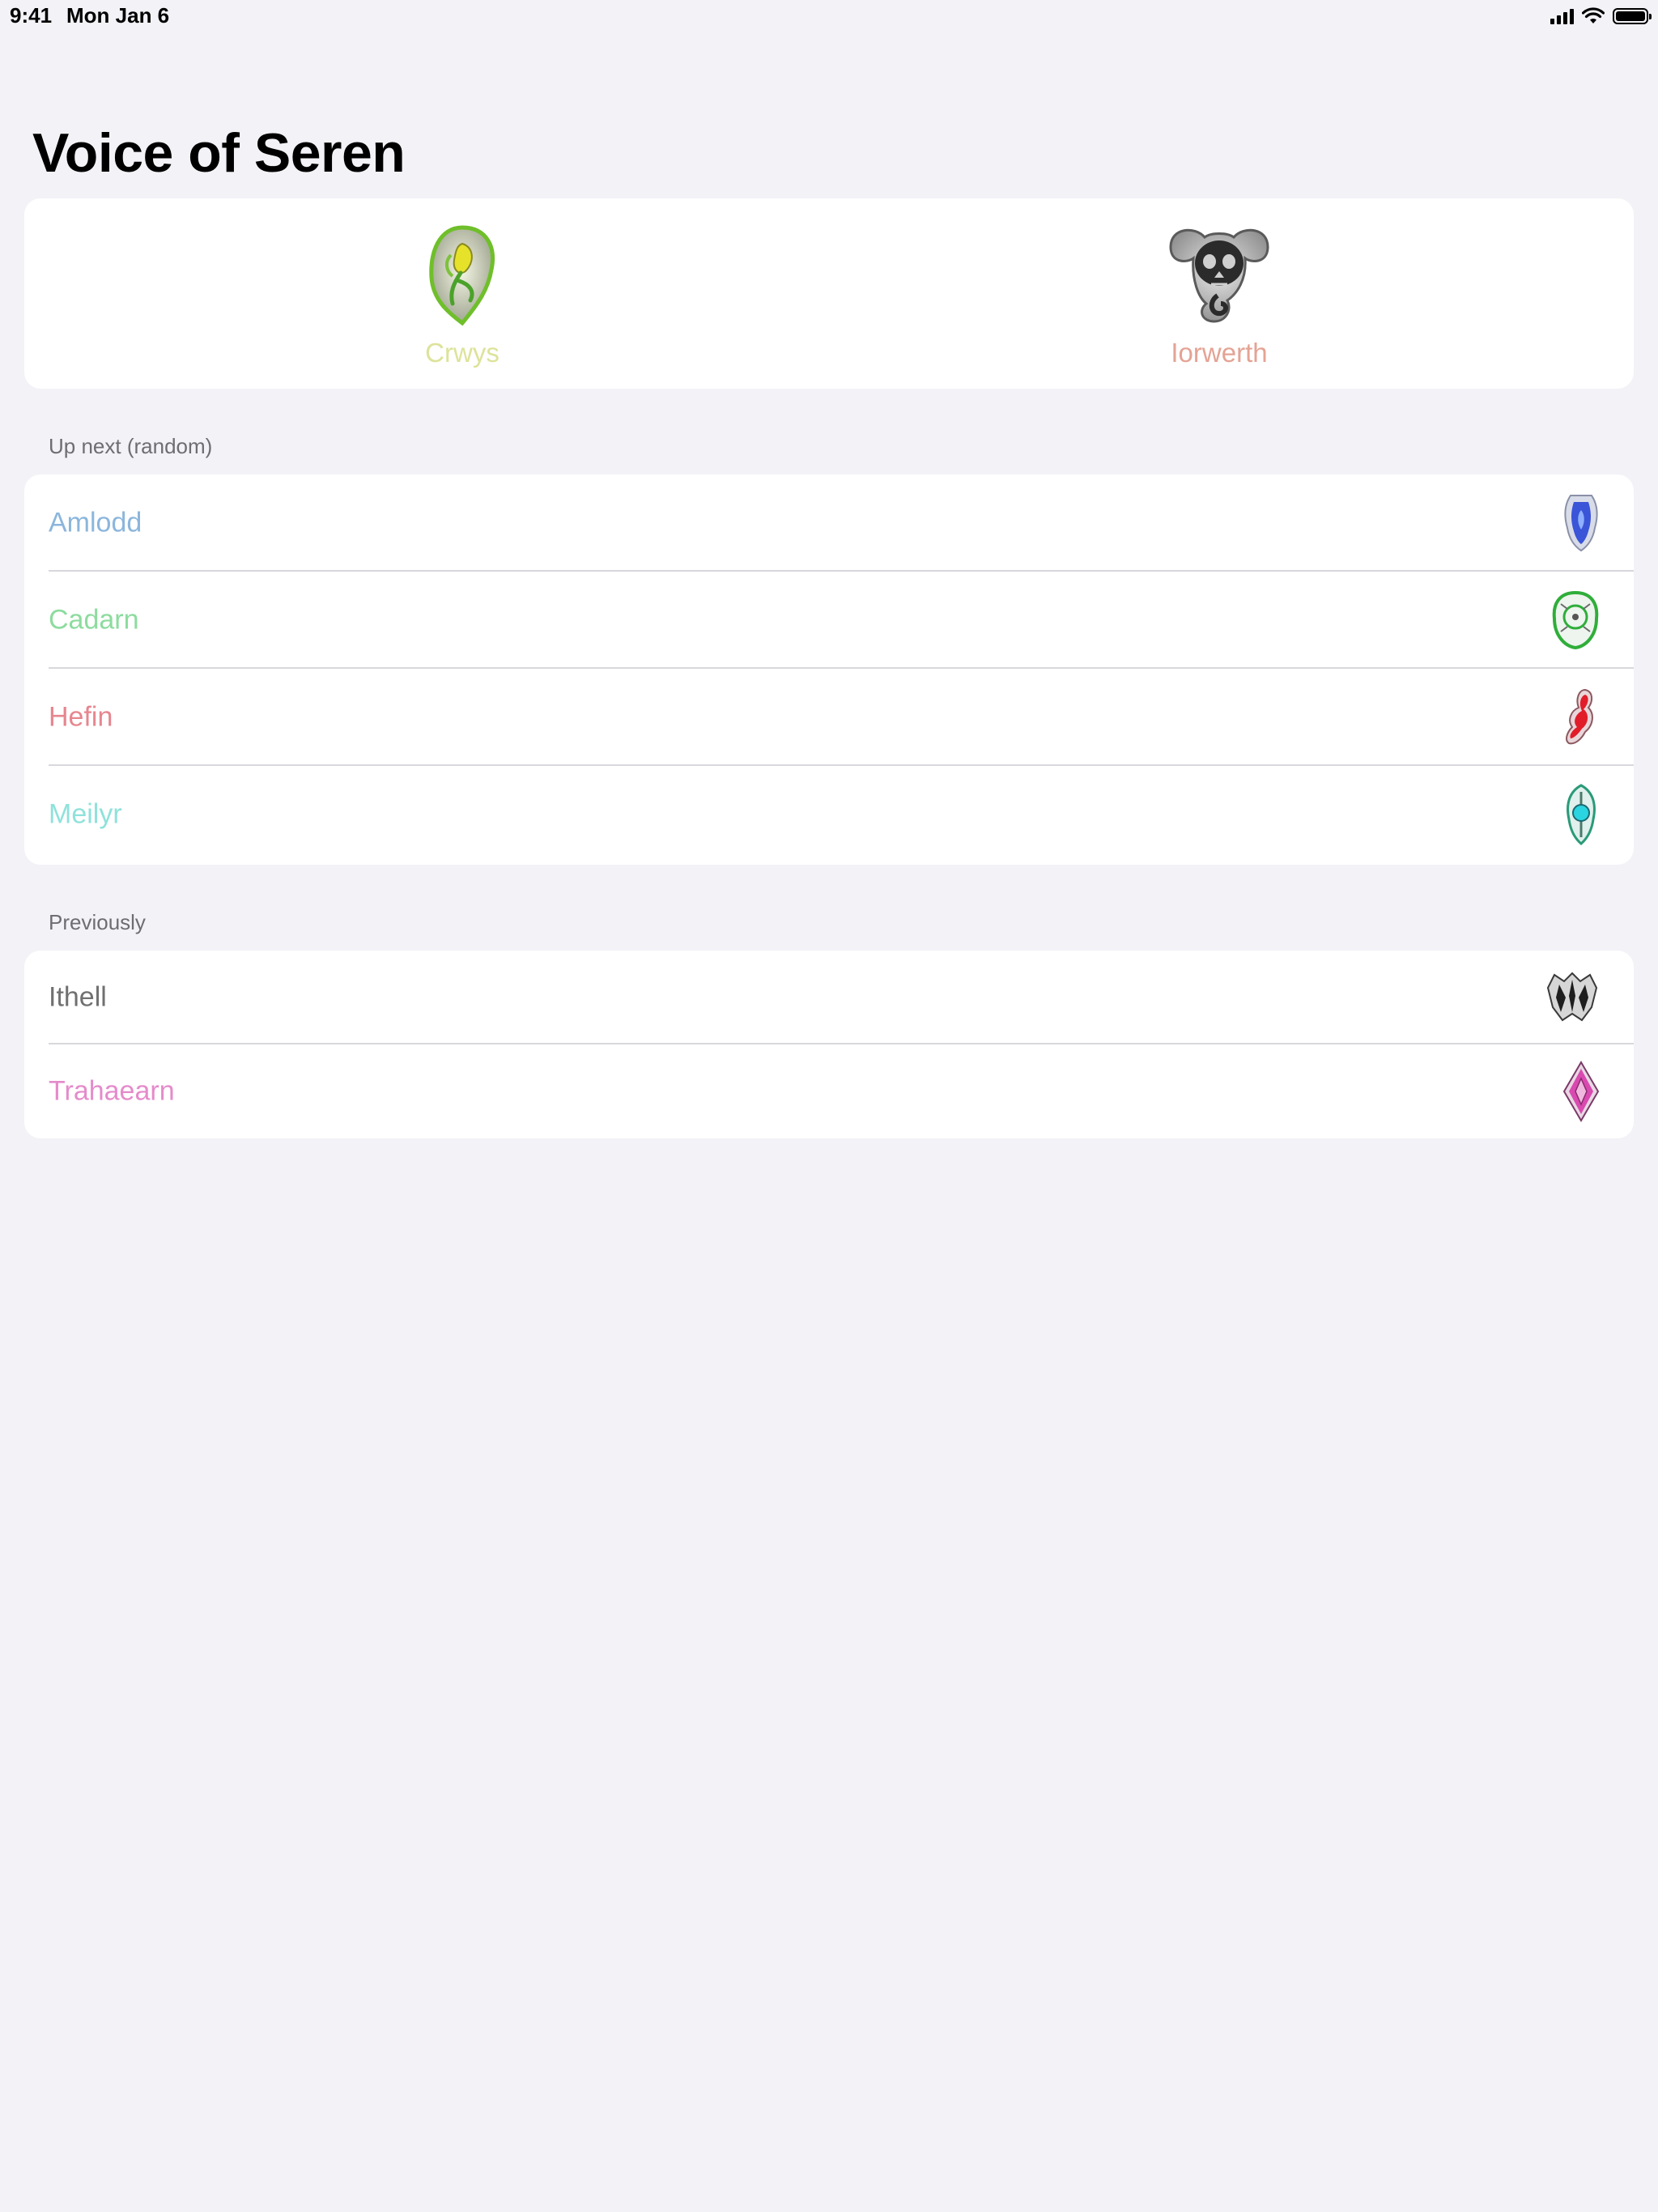  What do you see at coordinates (1581, 1092) in the screenshot?
I see `trahaearn-emblem-icon` at bounding box center [1581, 1092].